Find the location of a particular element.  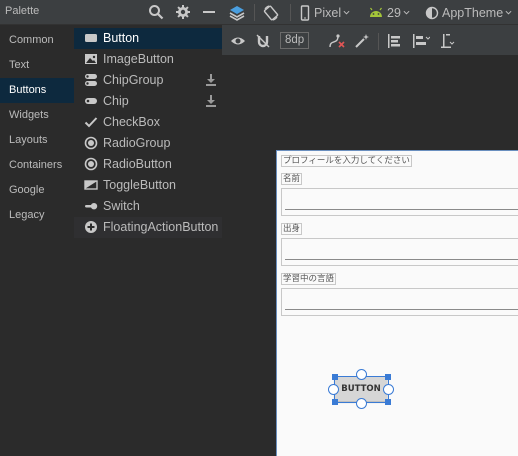

api-level-selector: 29 is located at coordinates (389, 12).